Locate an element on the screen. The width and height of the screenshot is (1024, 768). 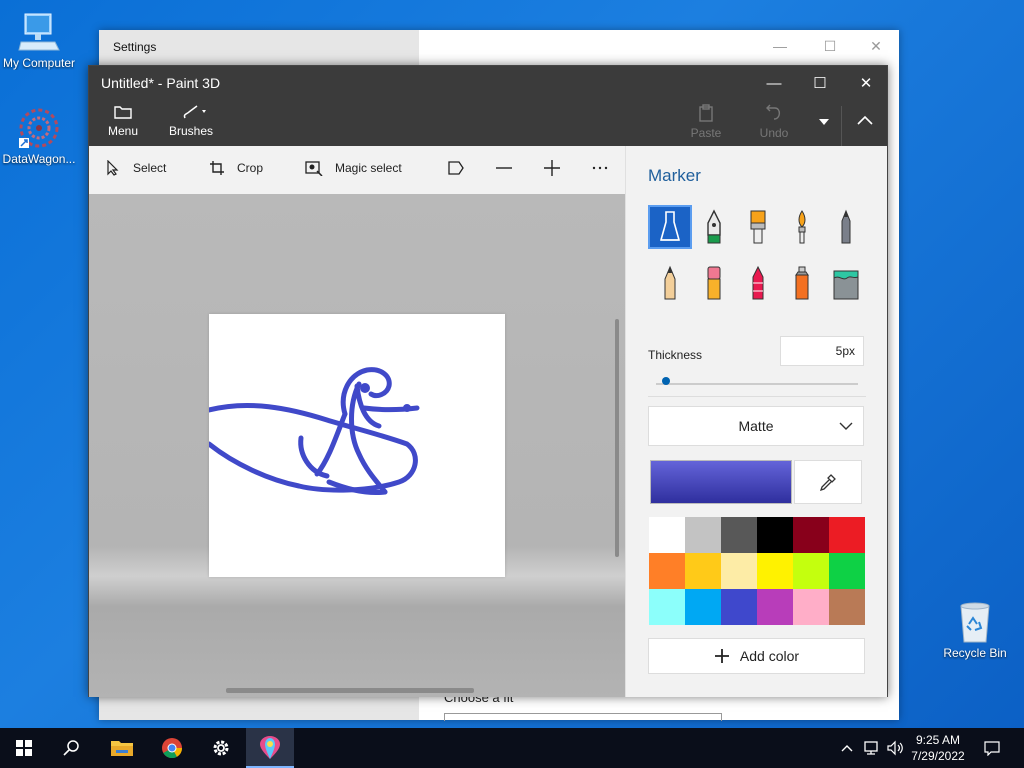
horizontal-scrollbar is located at coordinates (350, 690).